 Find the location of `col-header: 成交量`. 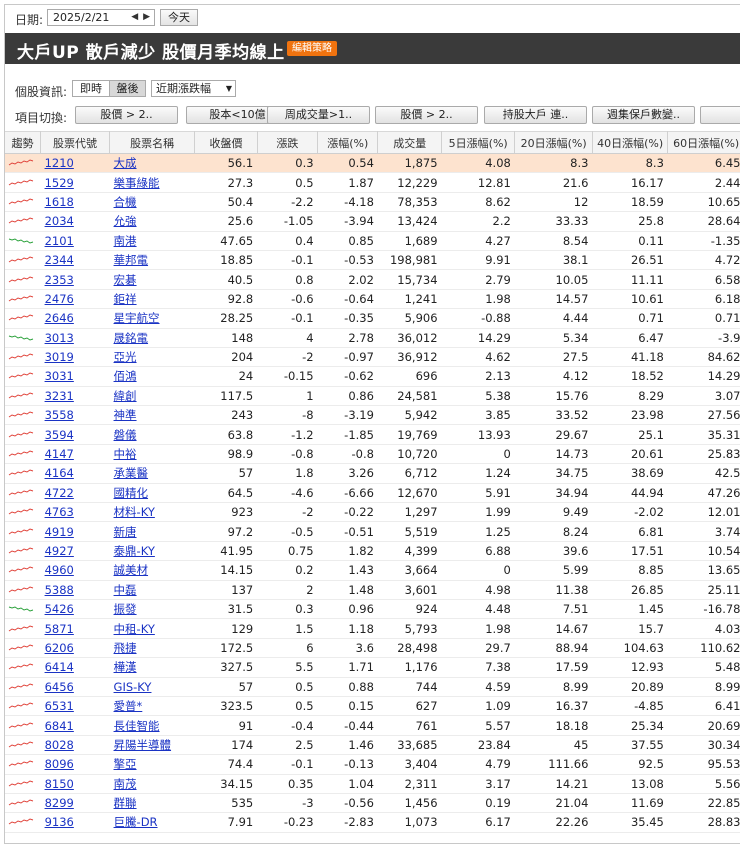

col-header: 成交量 is located at coordinates (410, 142).